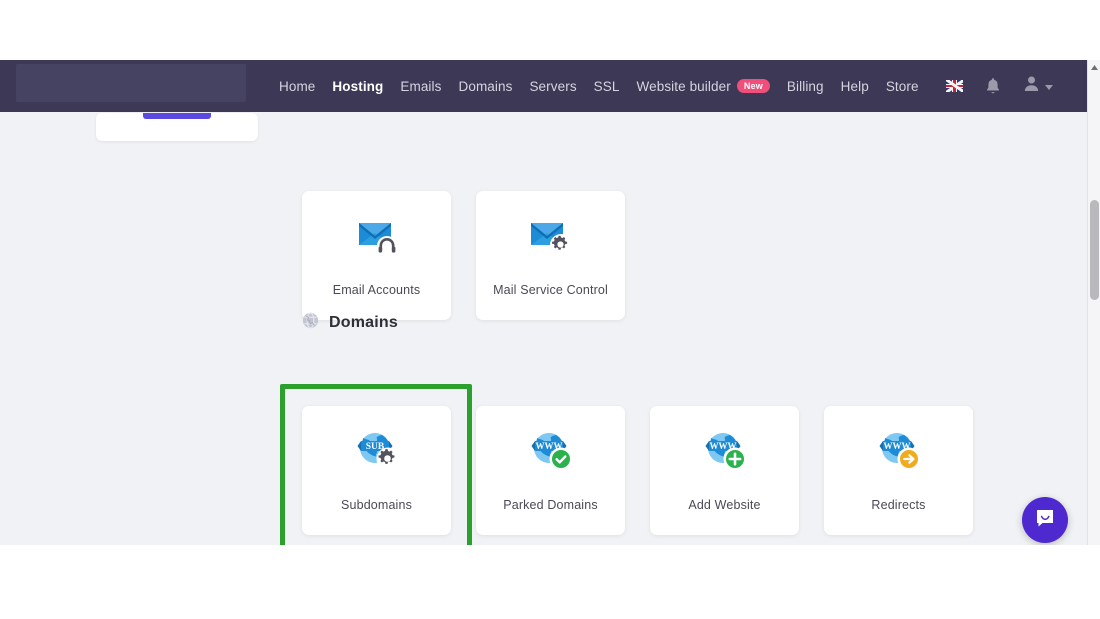 This screenshot has width=1100, height=619. I want to click on scroll-thumb, so click(1094, 250).